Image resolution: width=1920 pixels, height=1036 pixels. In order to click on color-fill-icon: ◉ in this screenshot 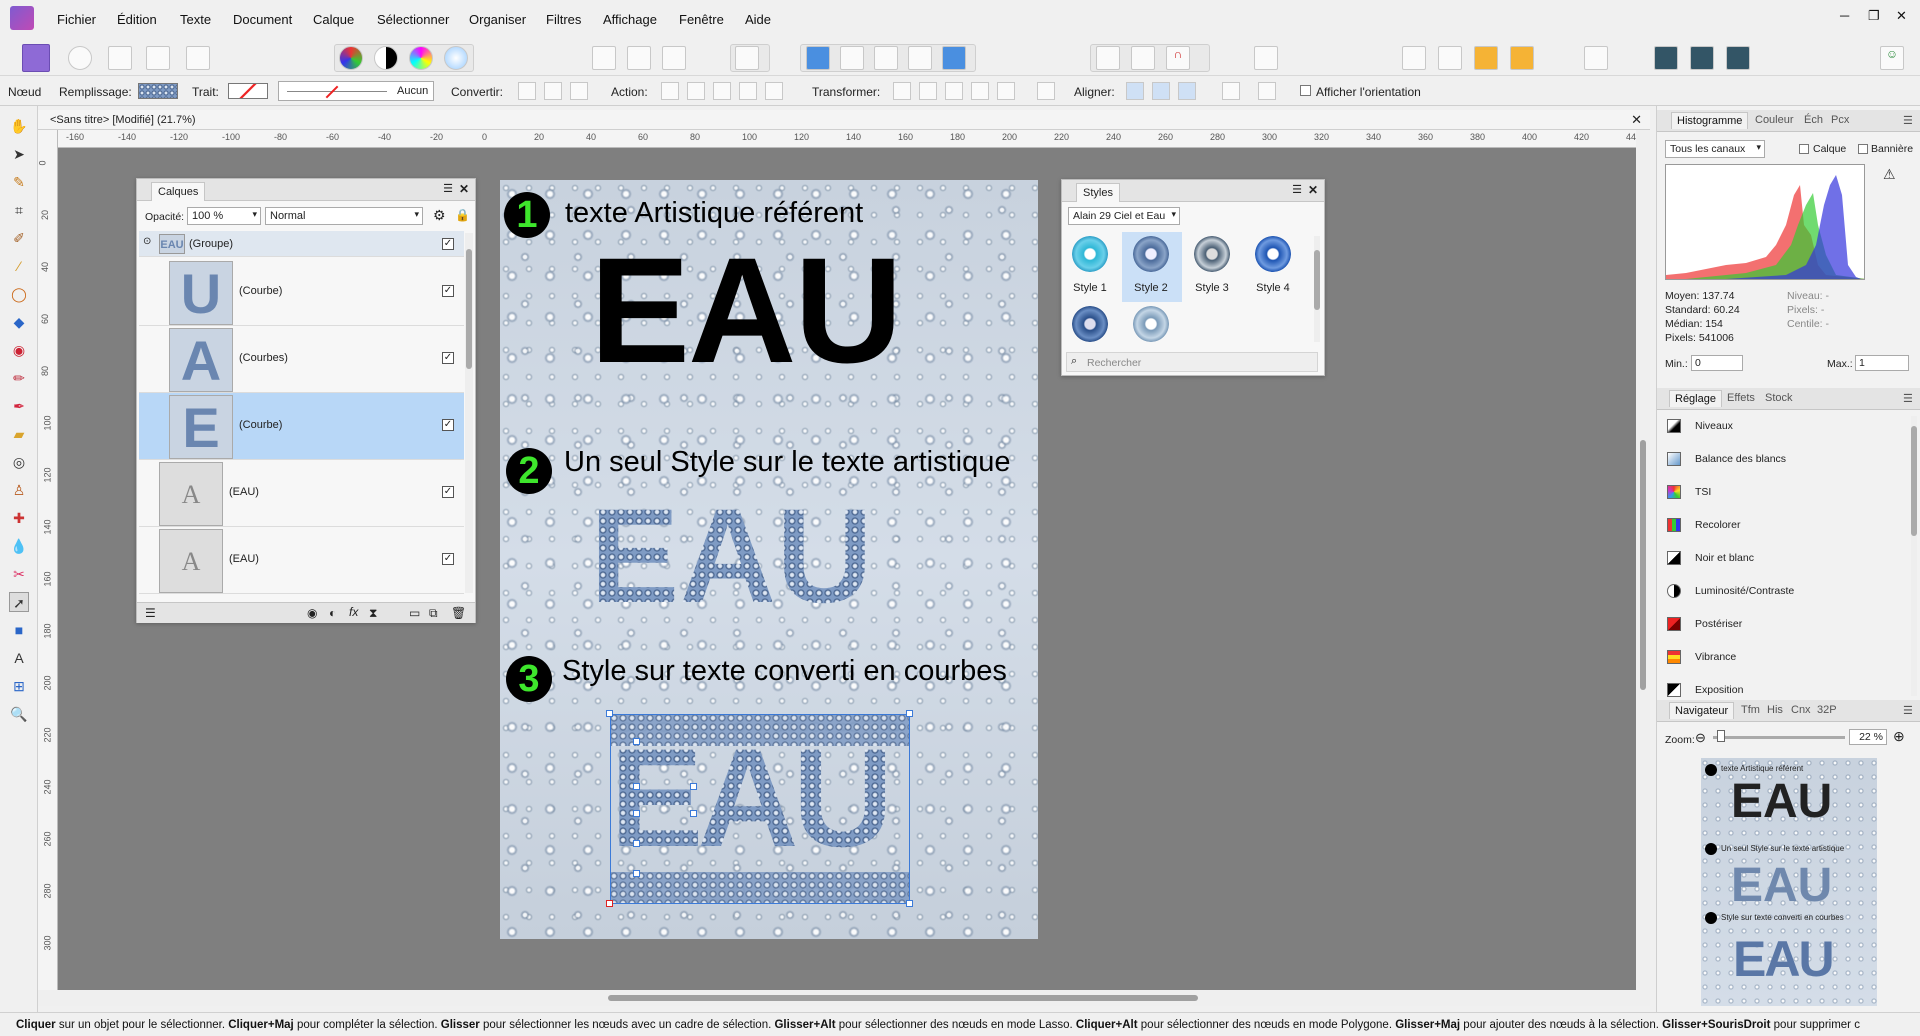, I will do `click(19, 350)`.